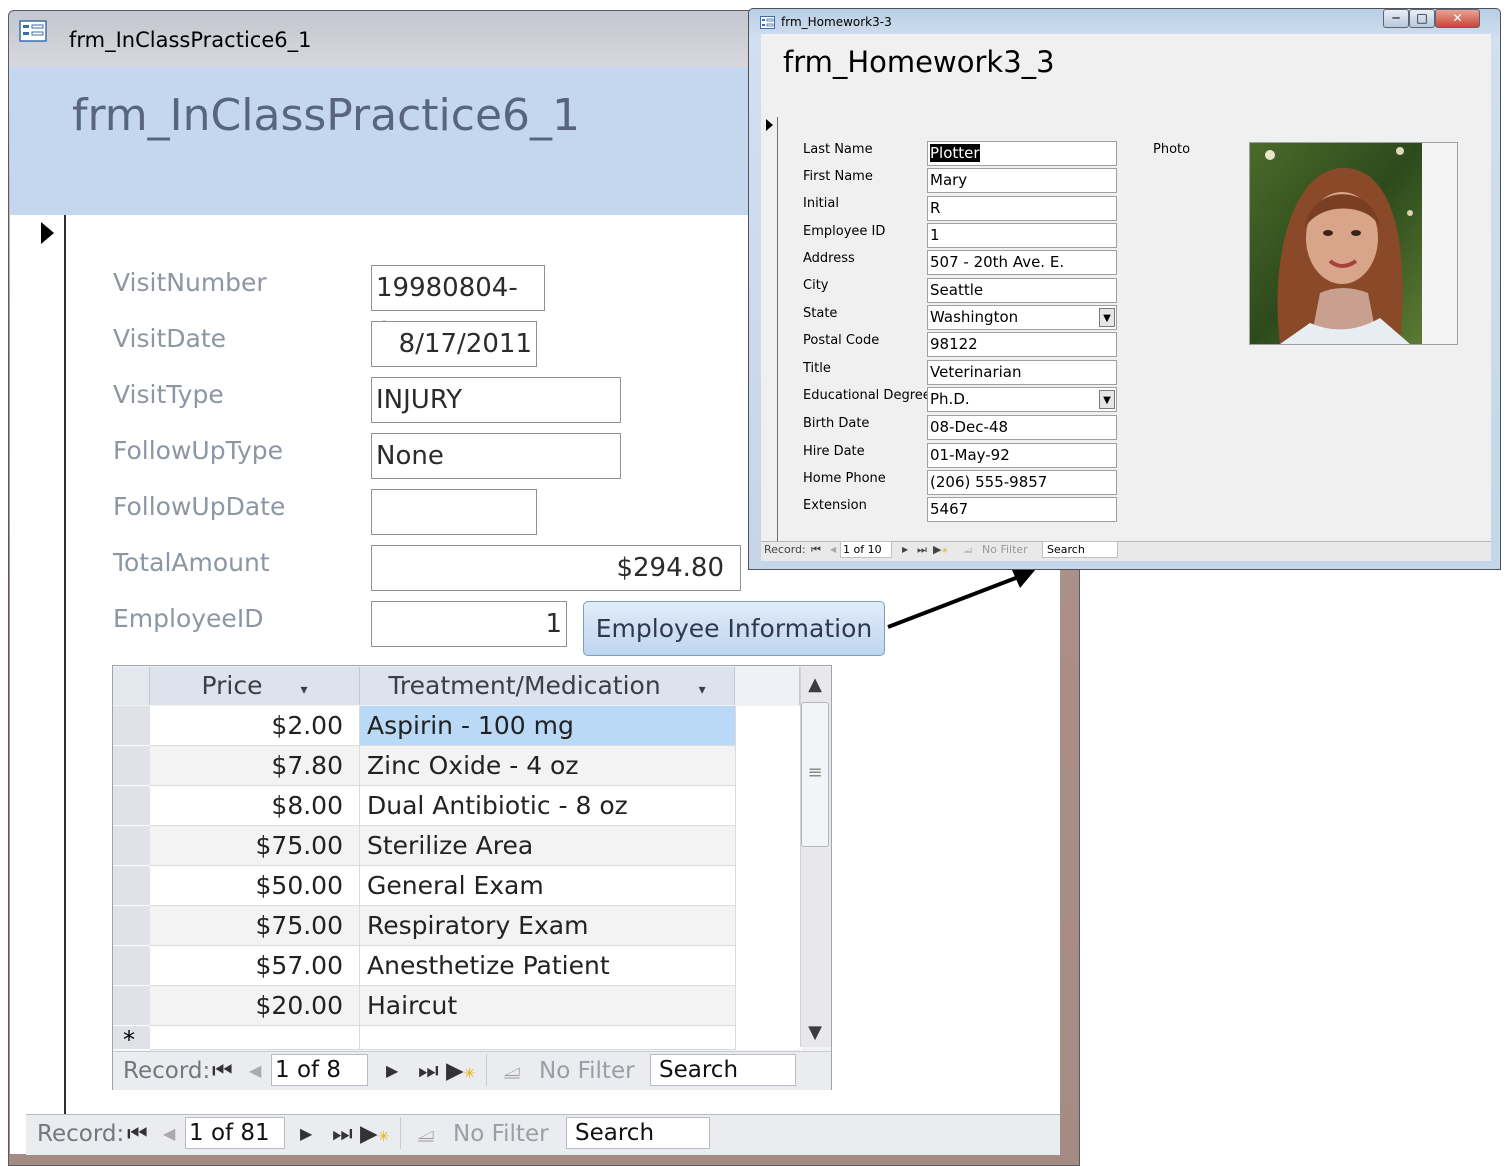  Describe the element at coordinates (1022, 153) in the screenshot. I see `last-name-field: Plotter` at that location.